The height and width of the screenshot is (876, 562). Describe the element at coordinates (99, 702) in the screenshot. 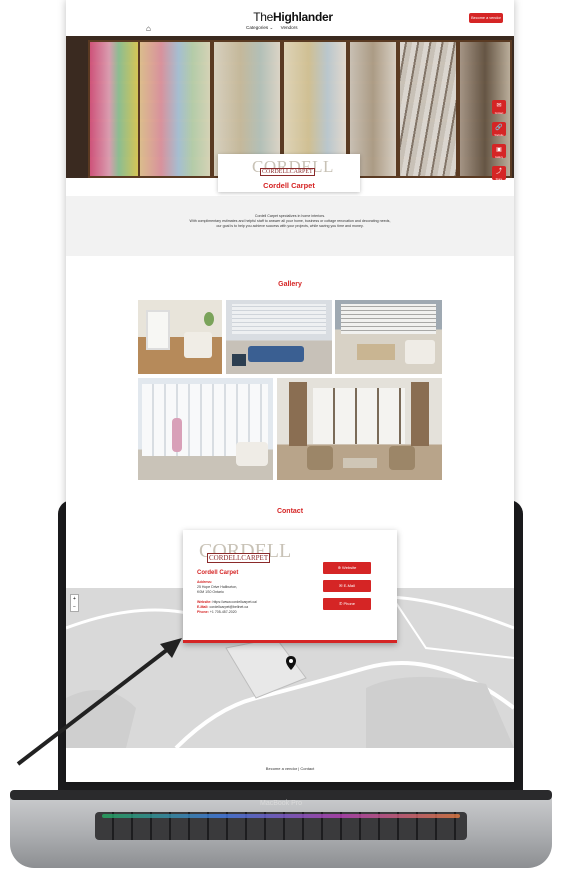

I see `annotation-arrow` at that location.